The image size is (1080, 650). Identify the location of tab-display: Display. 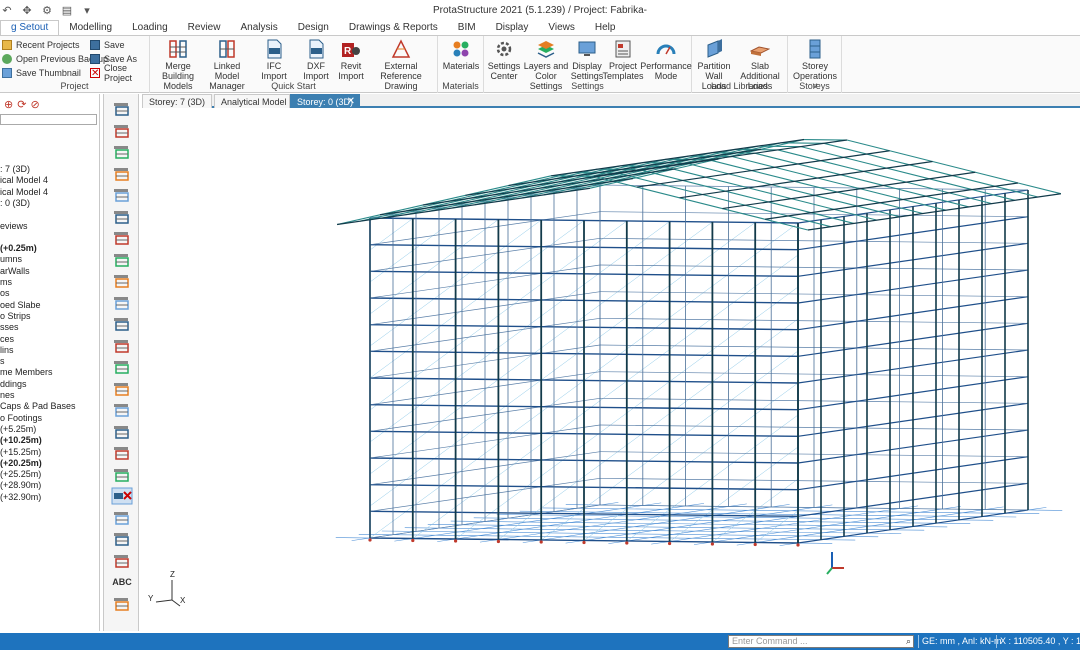
(512, 28).